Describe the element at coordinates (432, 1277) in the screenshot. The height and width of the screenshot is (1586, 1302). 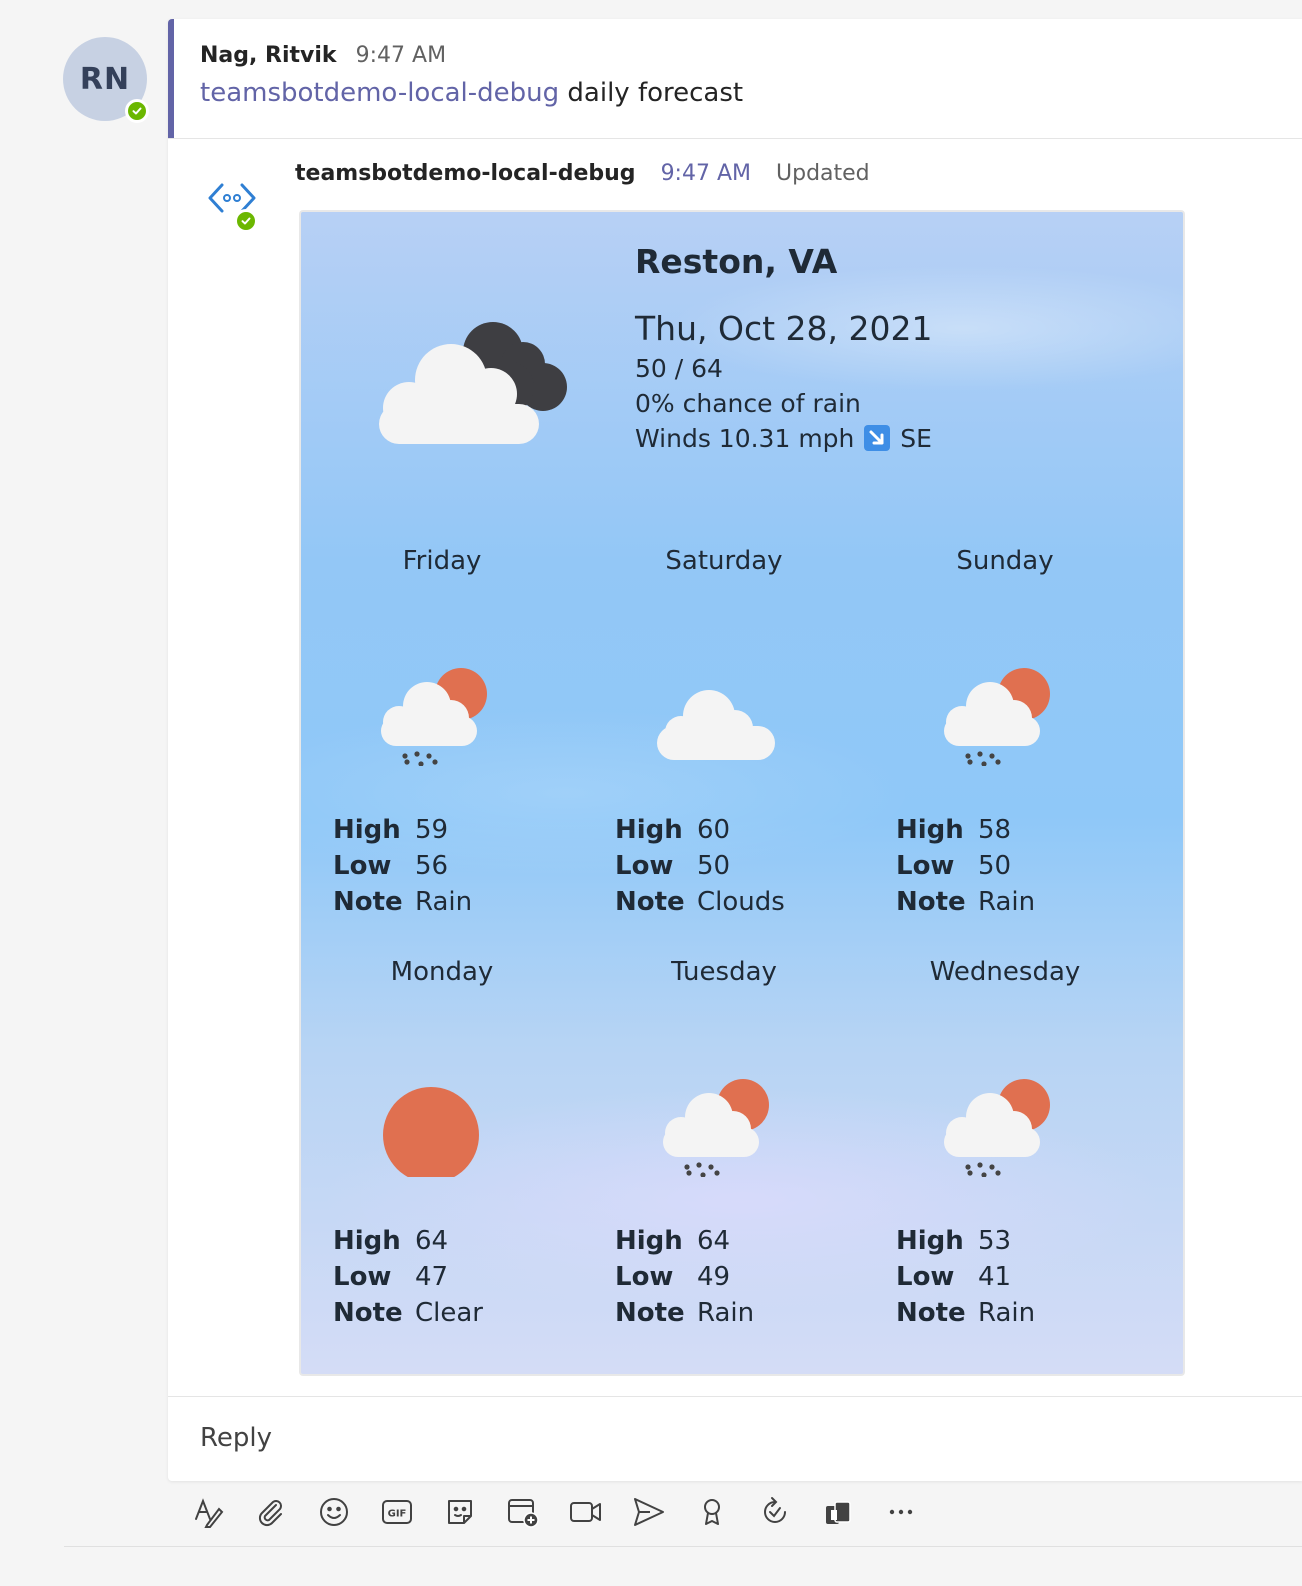
I see `low-value: 47` at that location.